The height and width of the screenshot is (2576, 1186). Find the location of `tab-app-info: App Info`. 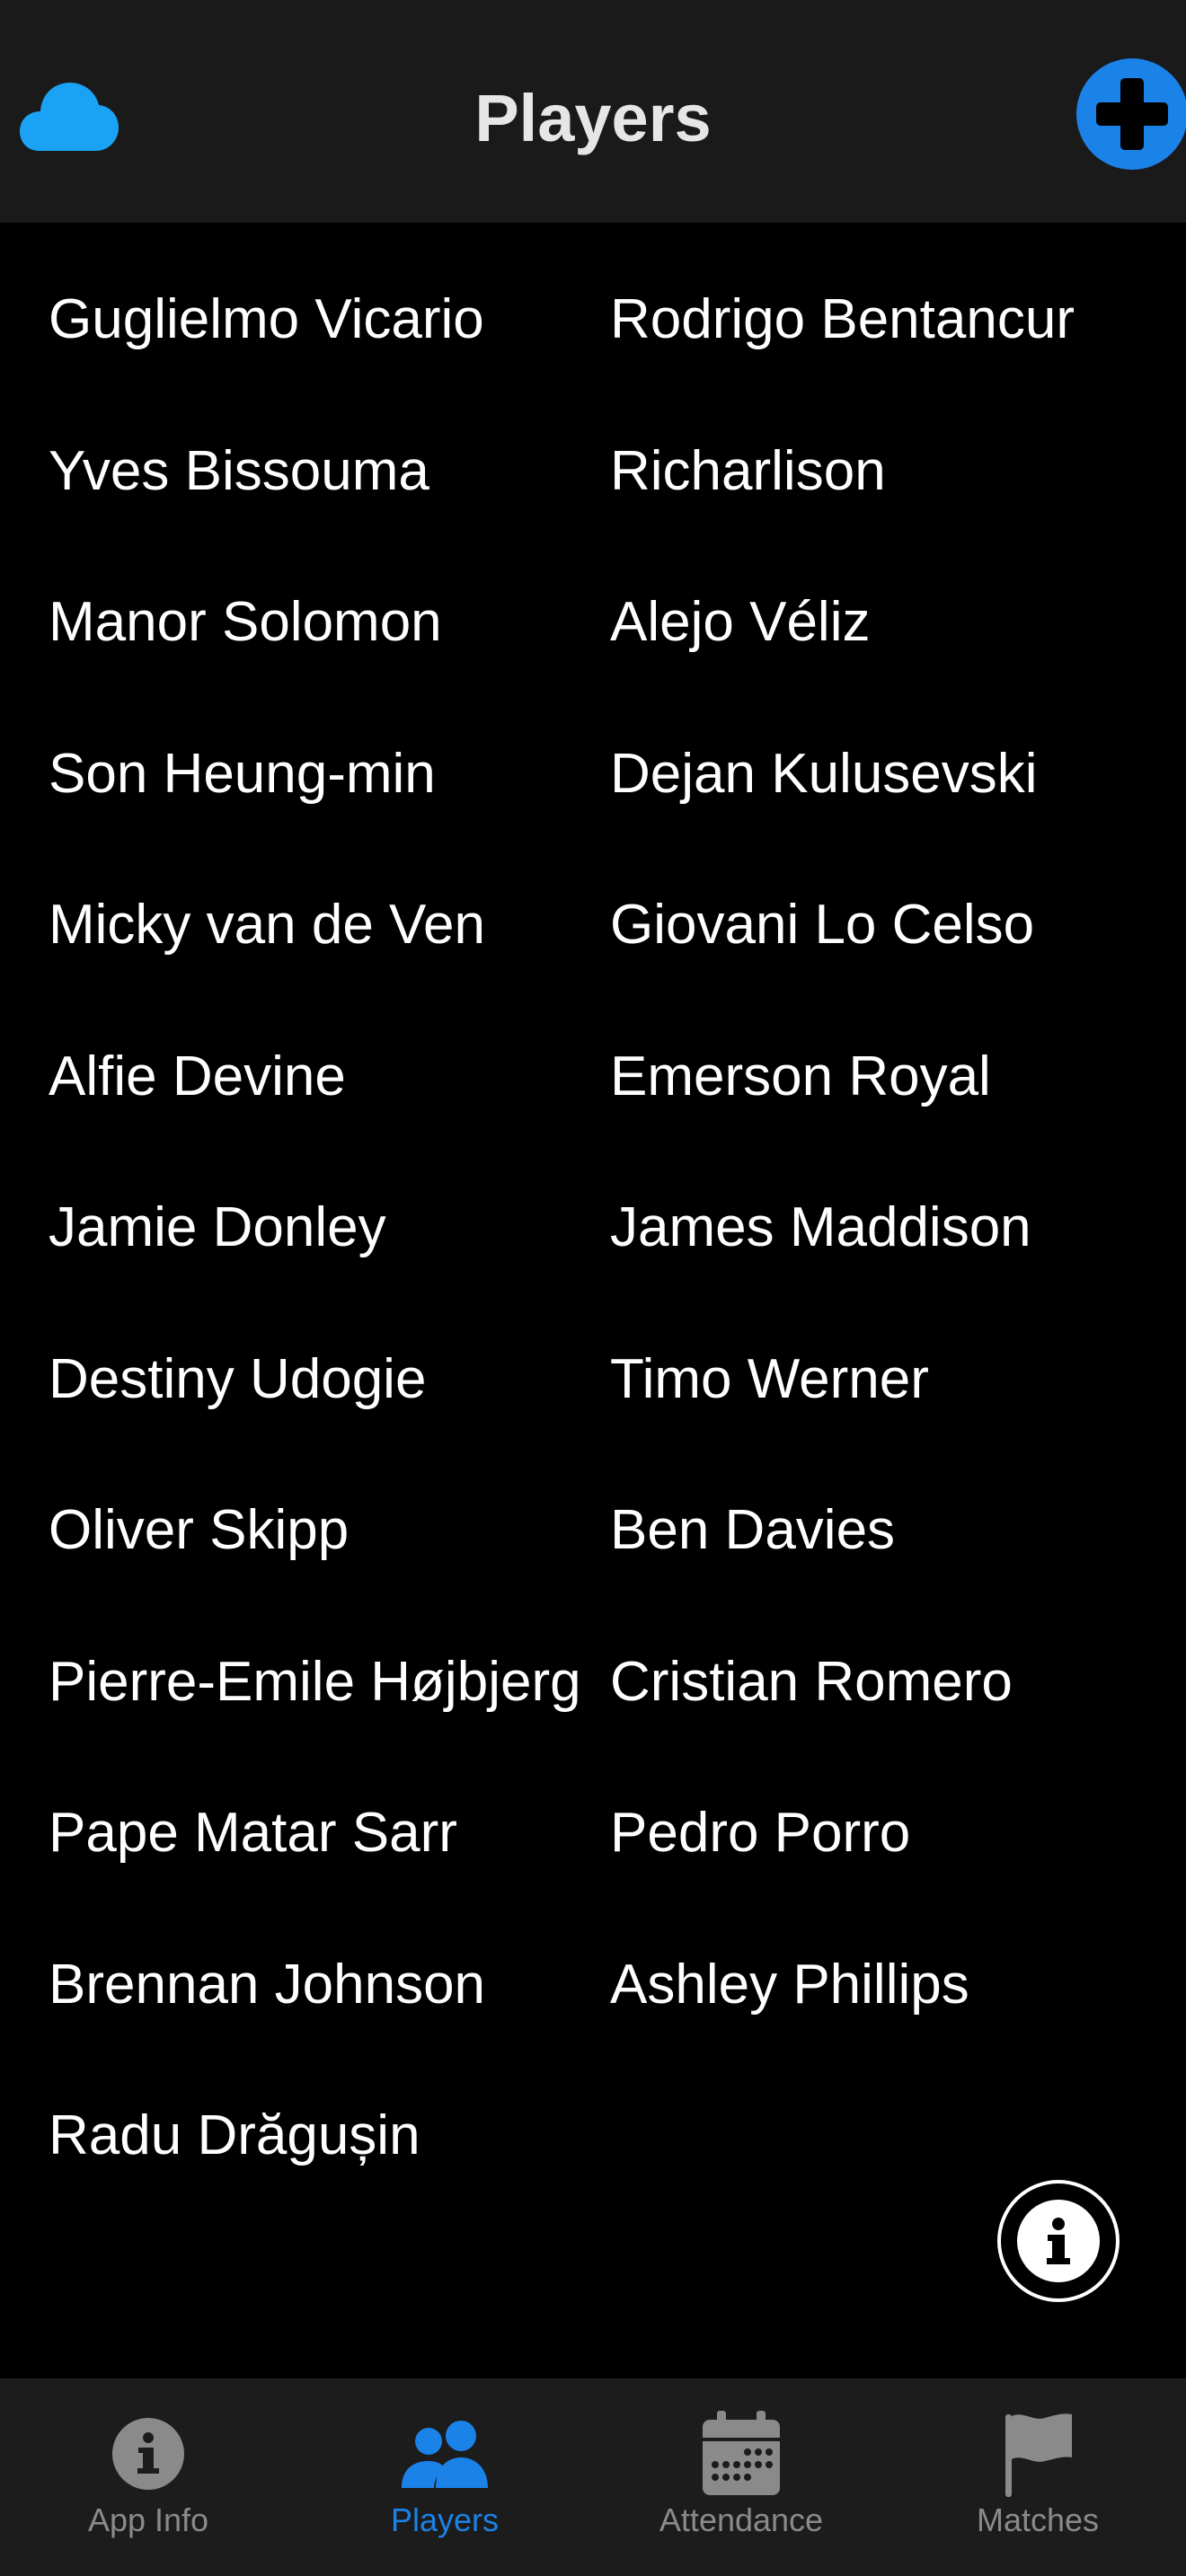

tab-app-info: App Info is located at coordinates (148, 2477).